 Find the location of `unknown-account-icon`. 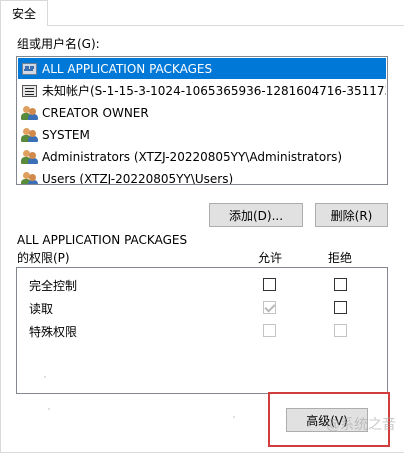

unknown-account-icon is located at coordinates (30, 91).